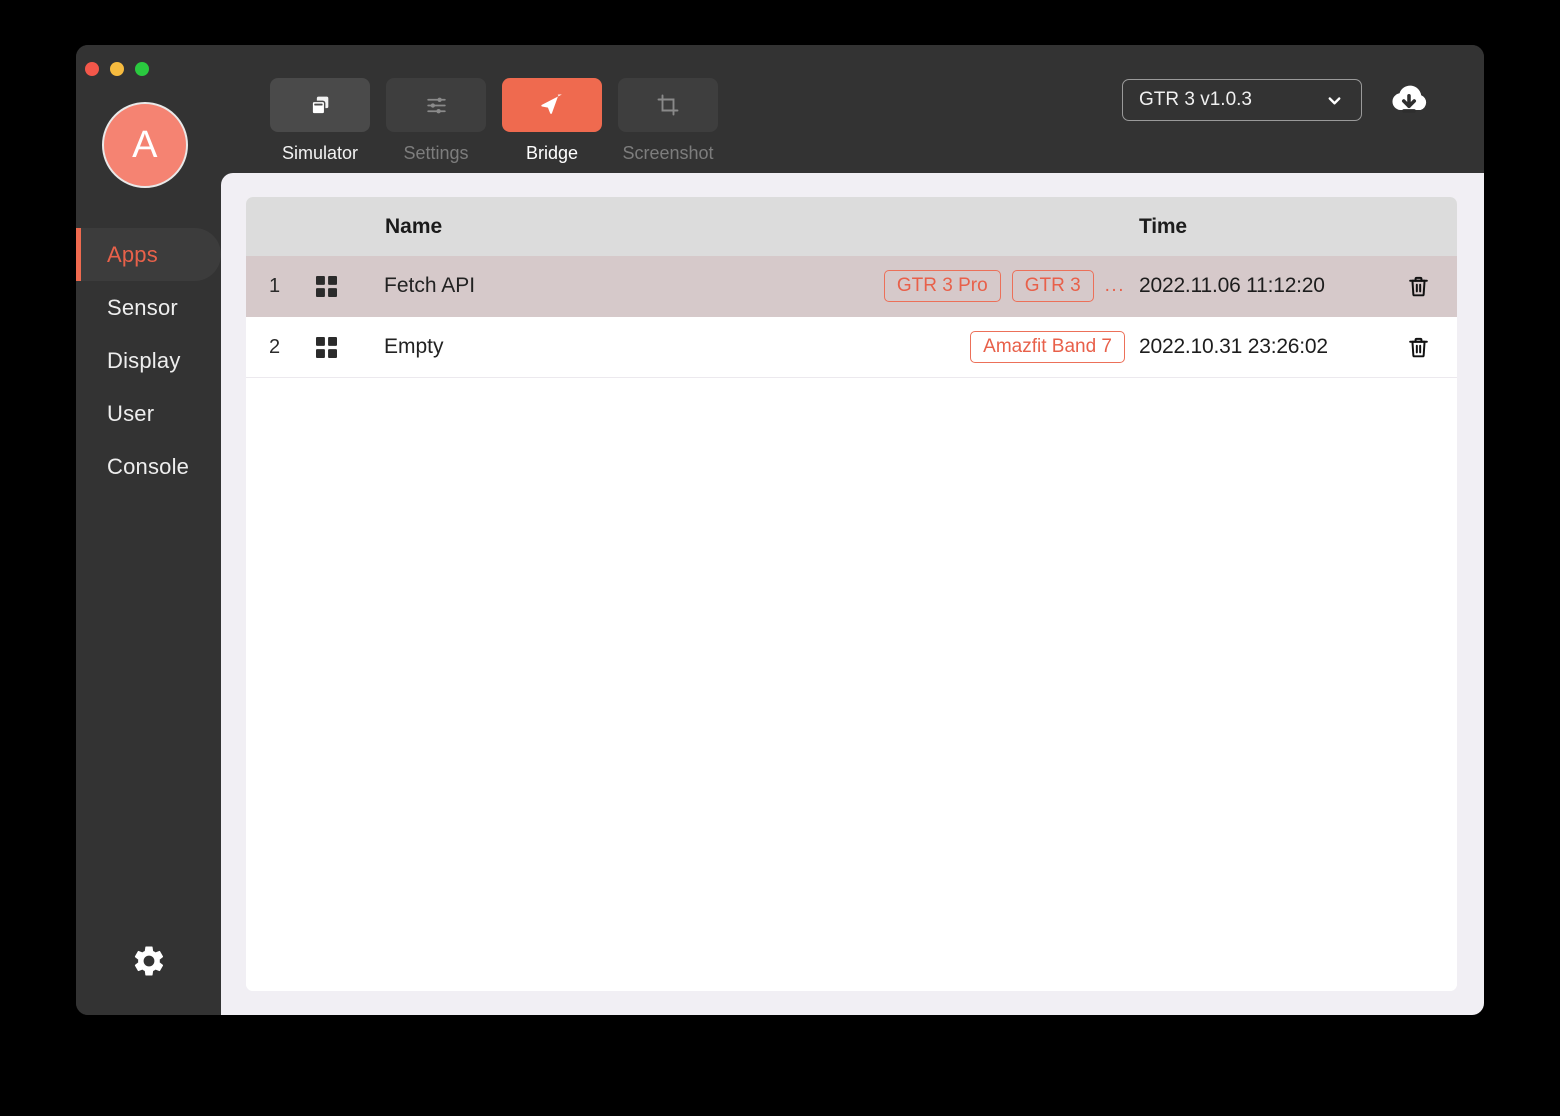 This screenshot has width=1560, height=1116. What do you see at coordinates (1343, 100) in the screenshot?
I see `chevron-down-icon` at bounding box center [1343, 100].